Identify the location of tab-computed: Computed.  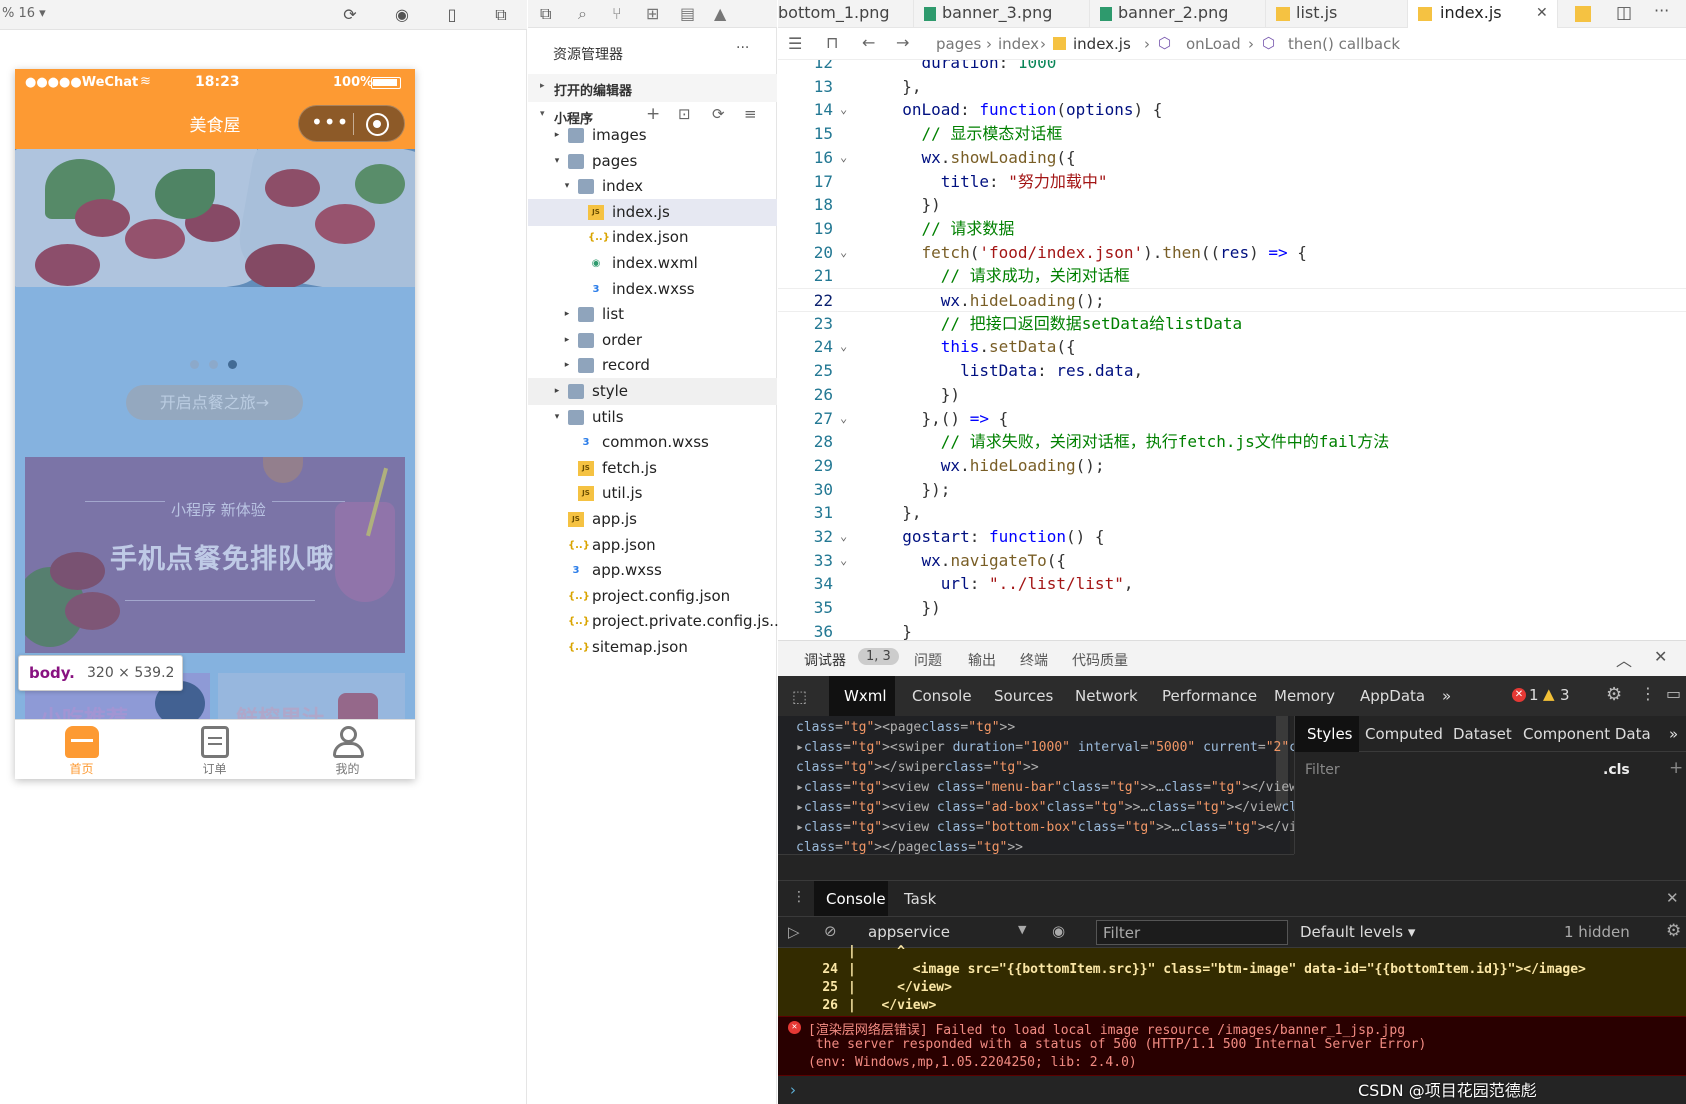
(1404, 734).